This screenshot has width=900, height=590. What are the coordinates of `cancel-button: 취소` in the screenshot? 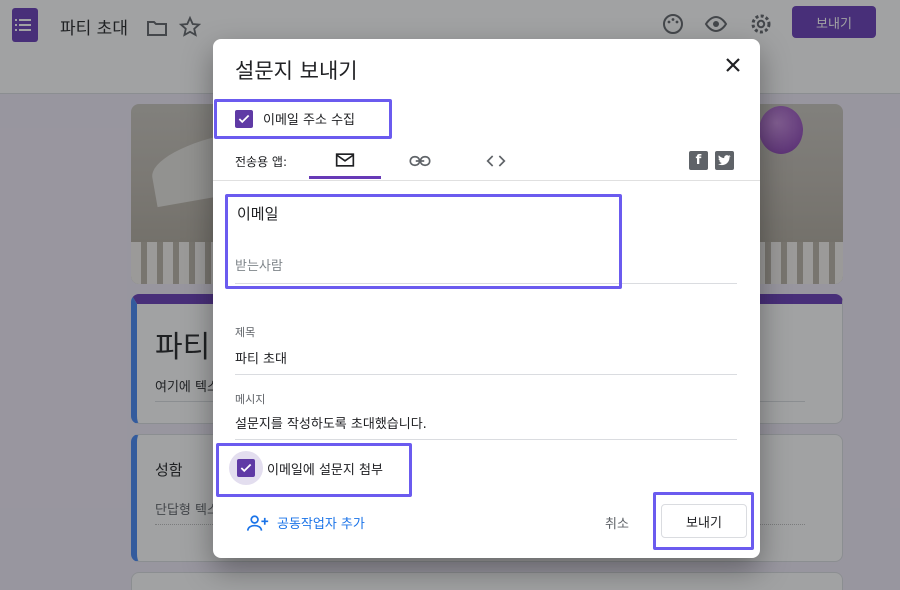 It's located at (617, 522).